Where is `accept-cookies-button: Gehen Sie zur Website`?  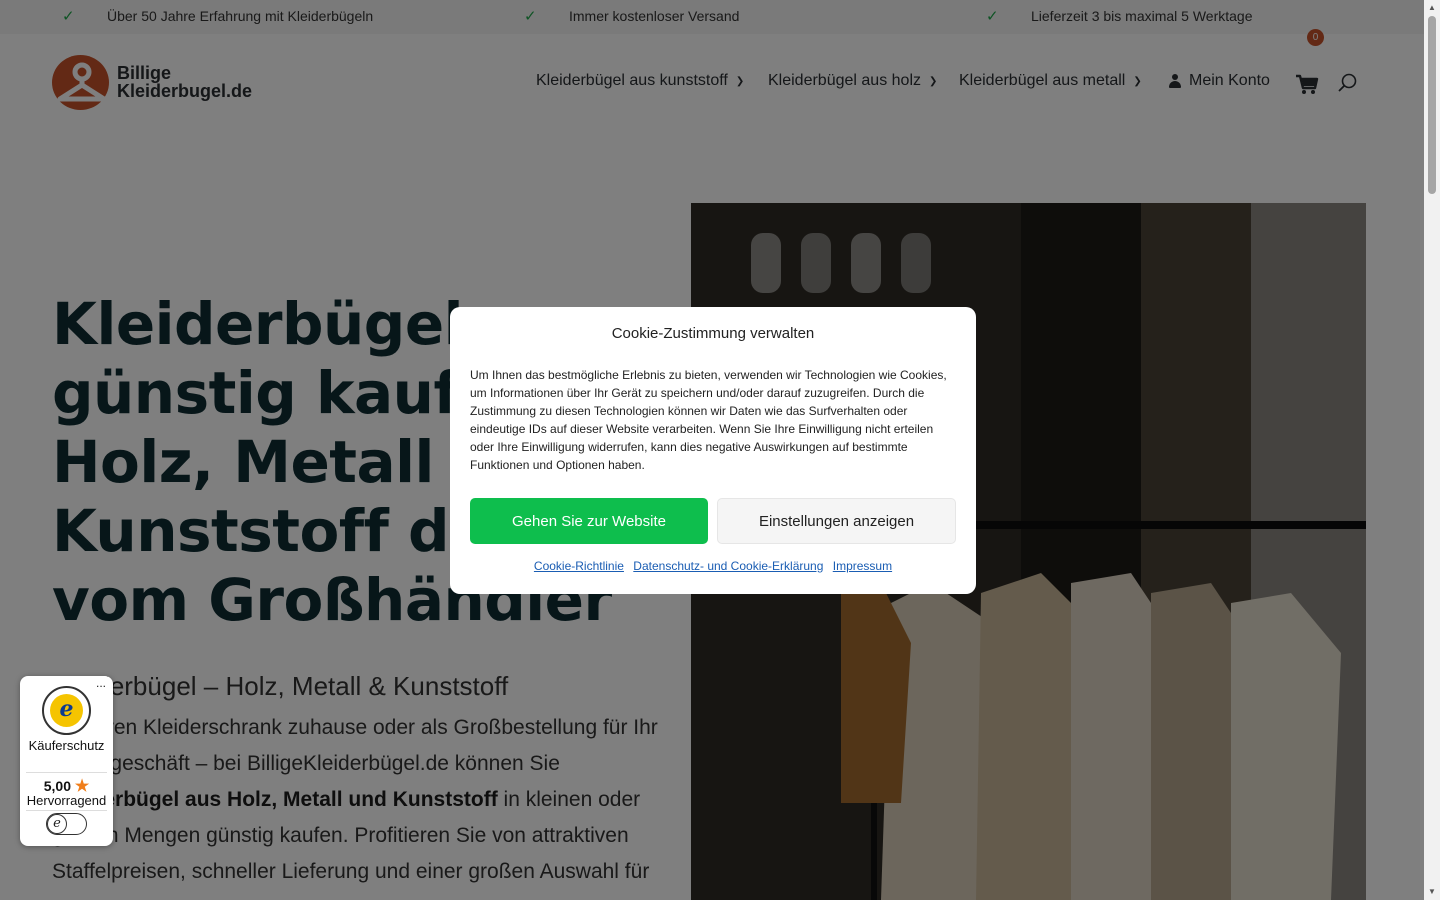
accept-cookies-button: Gehen Sie zur Website is located at coordinates (589, 521).